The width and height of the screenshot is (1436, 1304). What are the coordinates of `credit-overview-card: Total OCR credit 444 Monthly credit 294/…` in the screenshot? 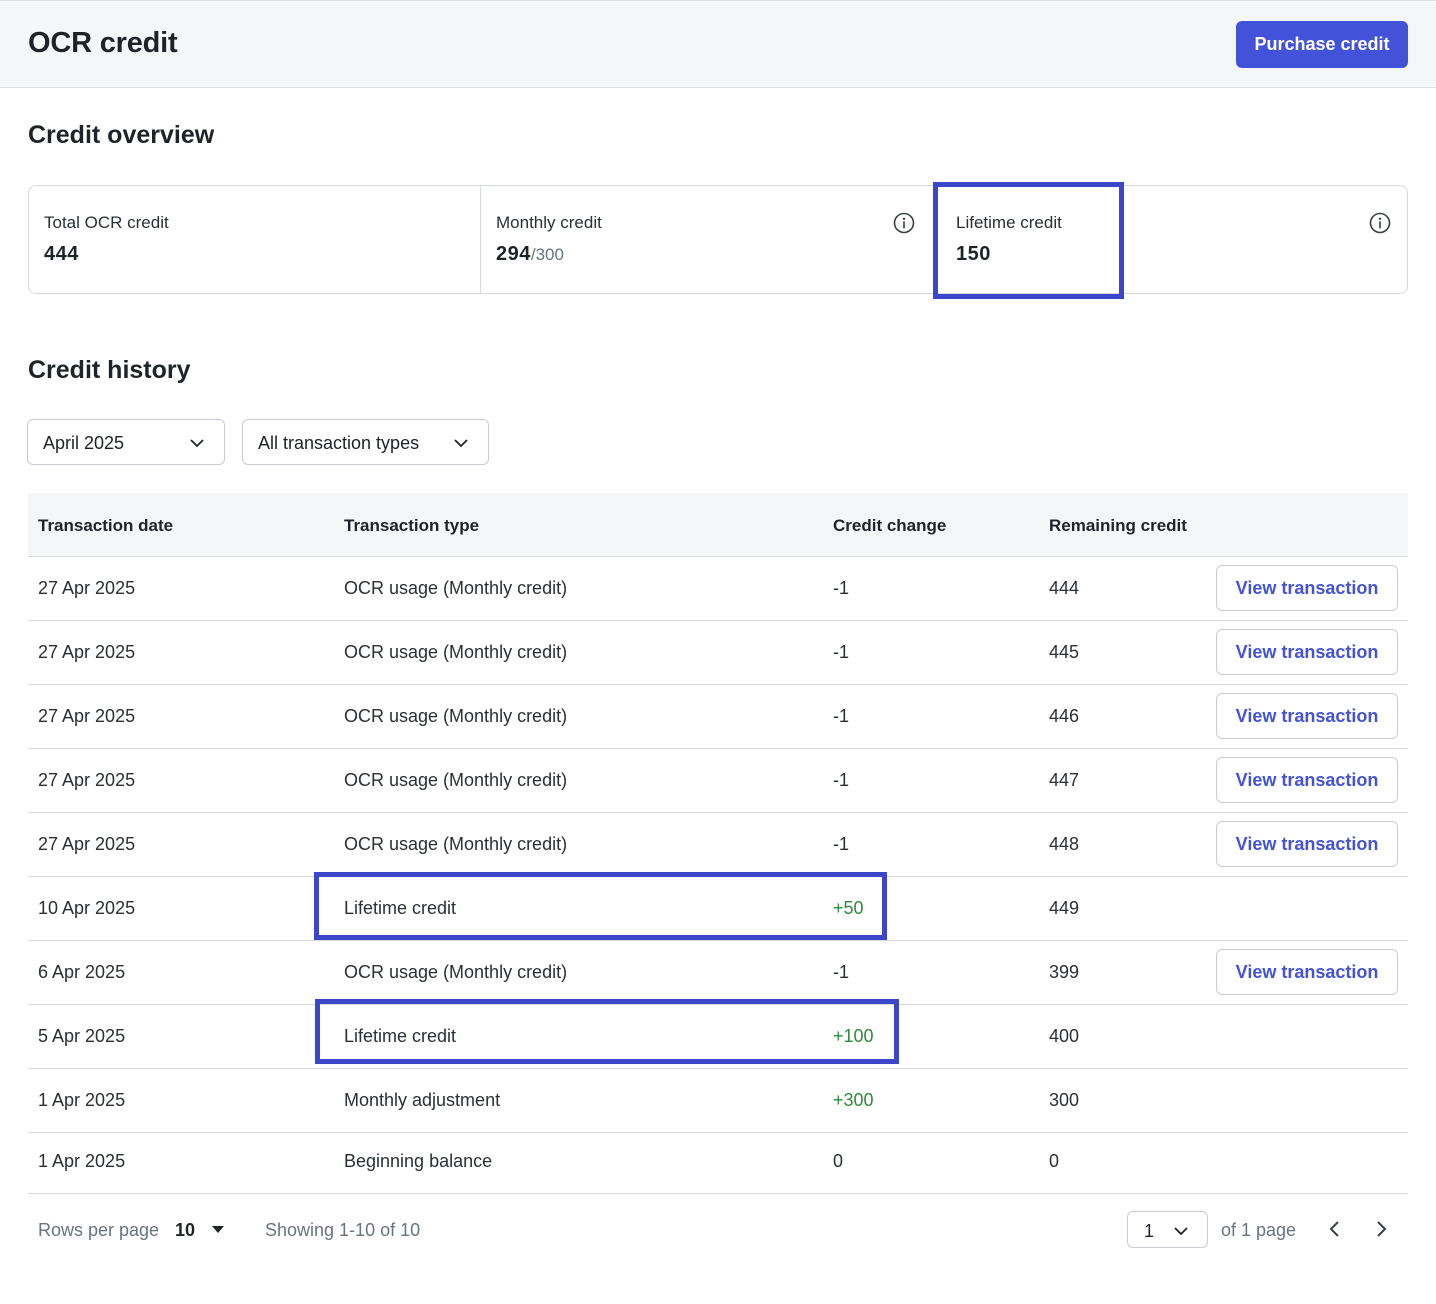 It's located at (718, 239).